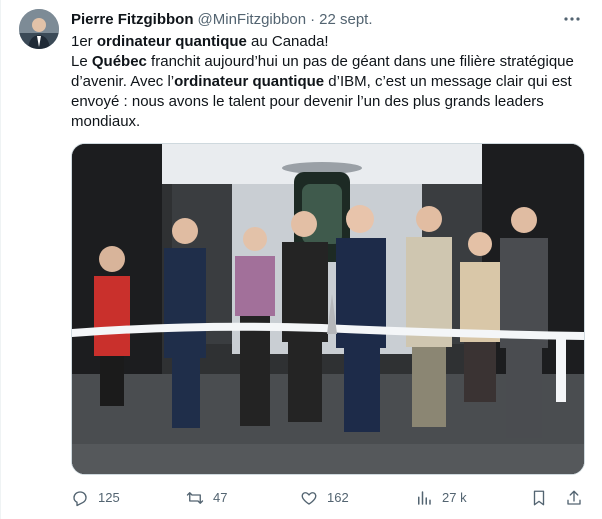  Describe the element at coordinates (572, 19) in the screenshot. I see `more-icon` at that location.